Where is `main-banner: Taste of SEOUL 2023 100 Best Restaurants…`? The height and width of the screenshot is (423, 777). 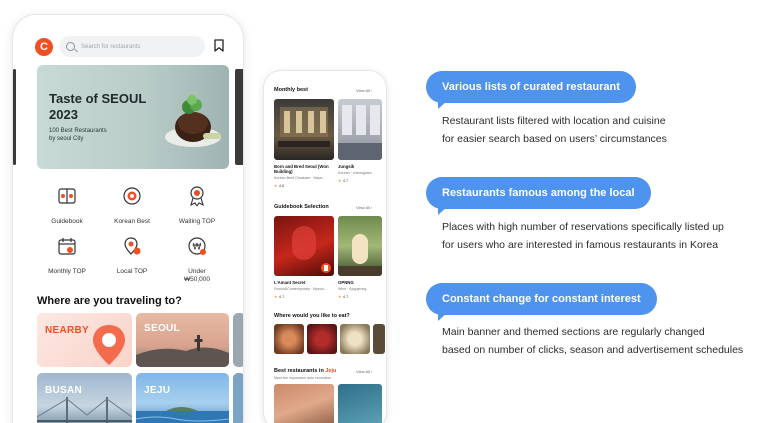 main-banner: Taste of SEOUL 2023 100 Best Restaurants… is located at coordinates (133, 117).